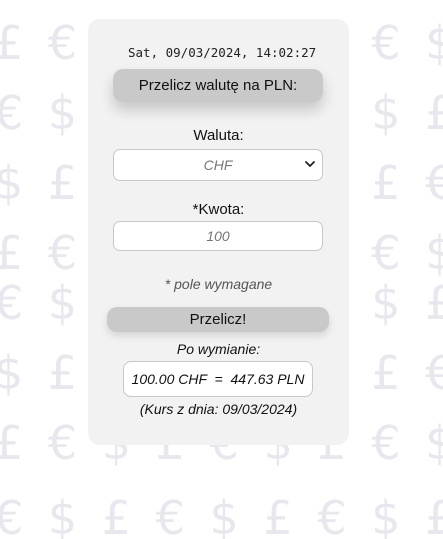  Describe the element at coordinates (218, 85) in the screenshot. I see `convert-to-pln-header-button: Przelicz walutę na PLN:` at that location.